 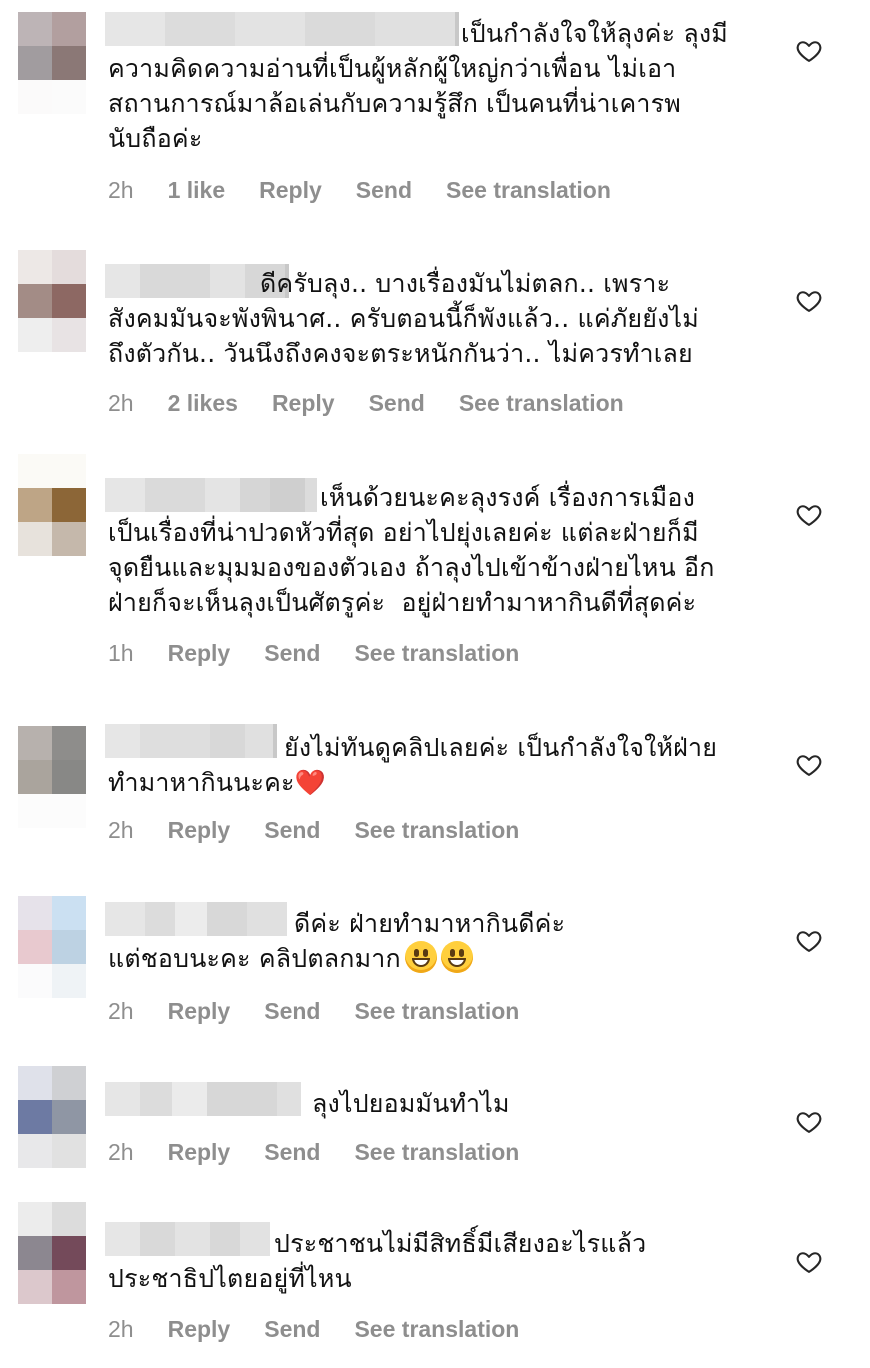 I want to click on likes-count: 1 like, so click(x=197, y=190).